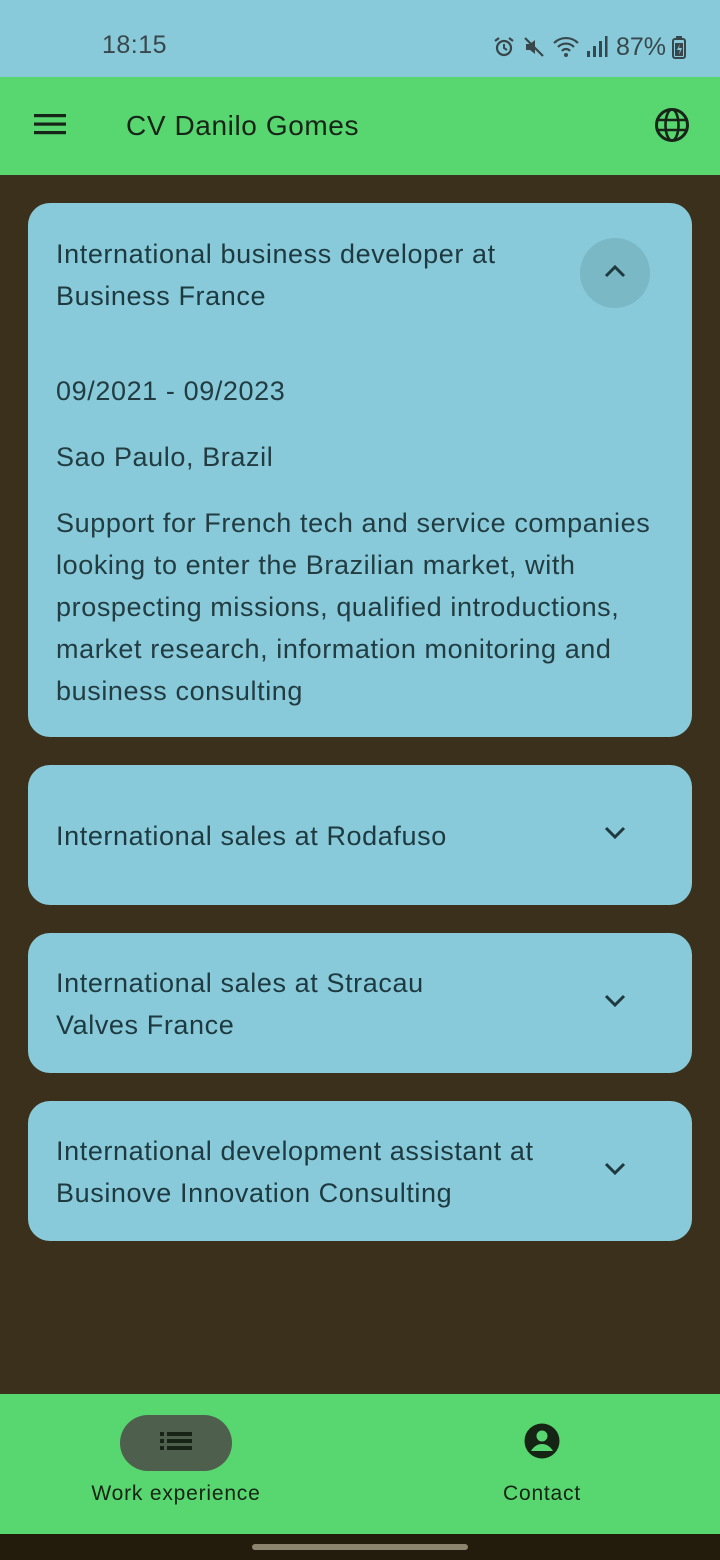 The width and height of the screenshot is (720, 1560). I want to click on wifi-icon, so click(566, 47).